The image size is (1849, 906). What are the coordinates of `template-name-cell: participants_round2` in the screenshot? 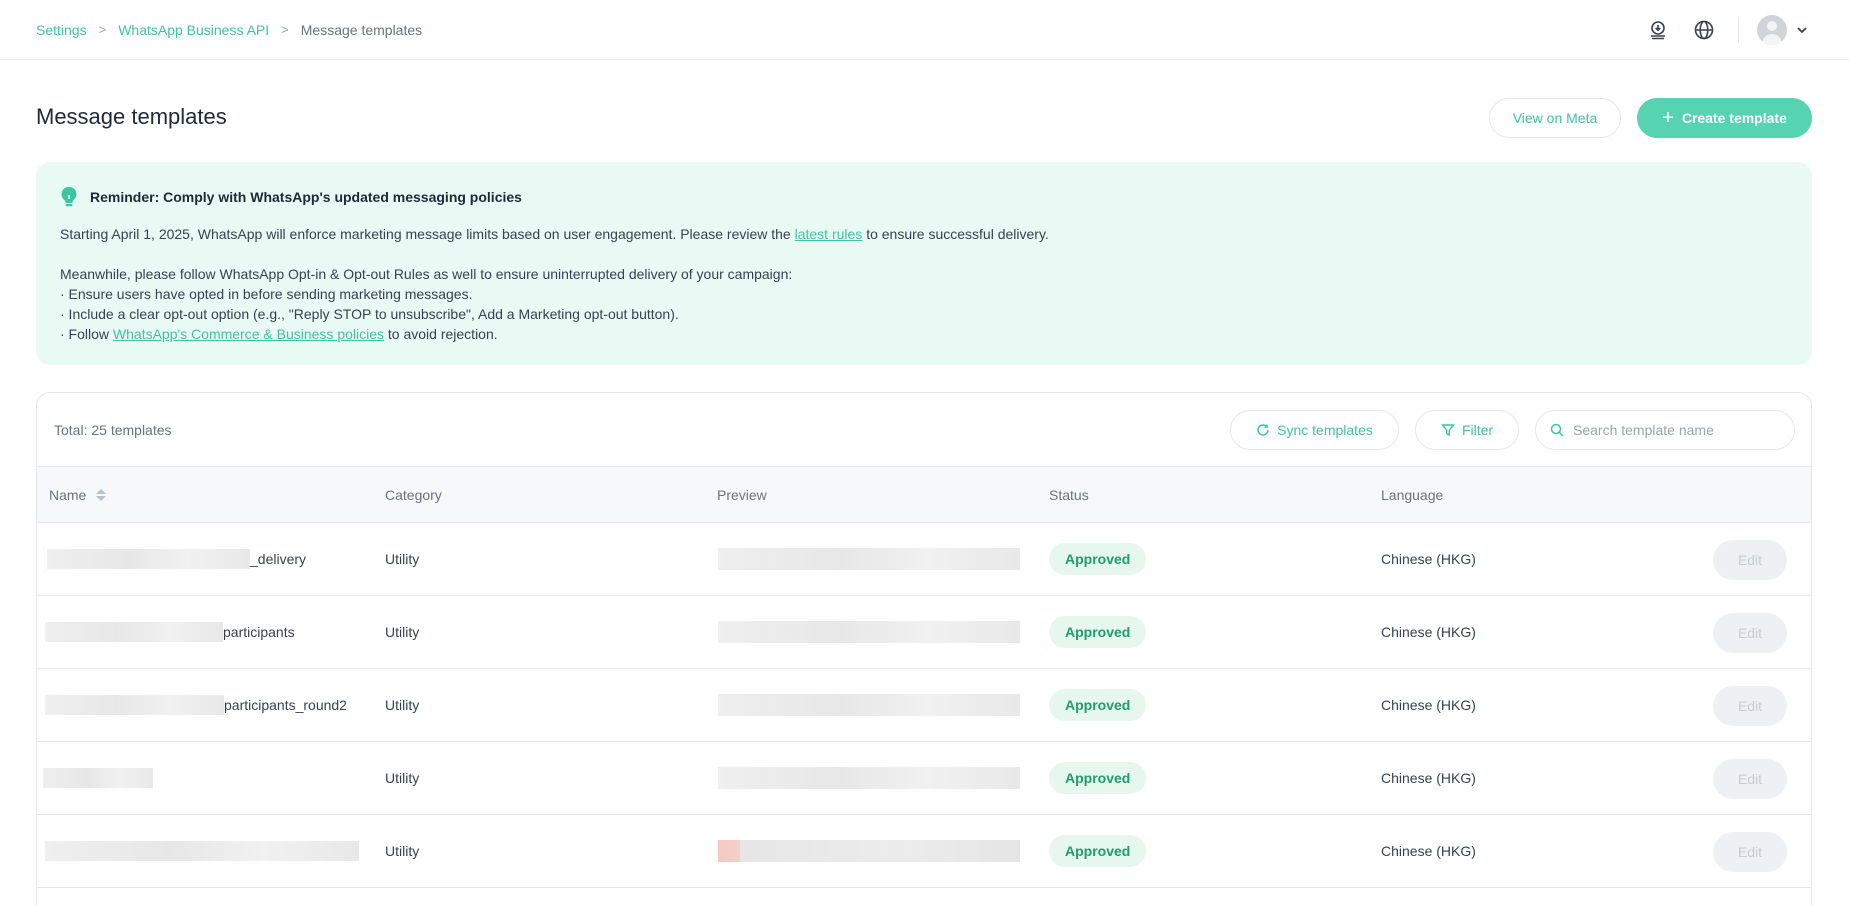 It's located at (196, 705).